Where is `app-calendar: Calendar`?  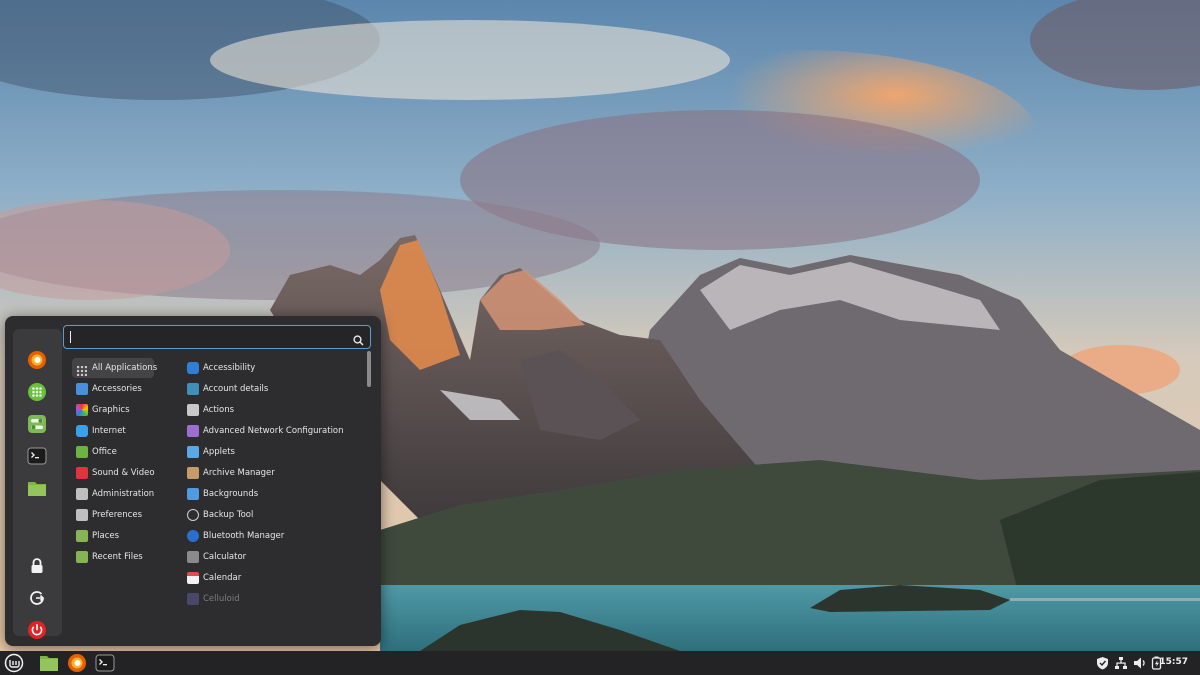
app-calendar: Calendar is located at coordinates (277, 578).